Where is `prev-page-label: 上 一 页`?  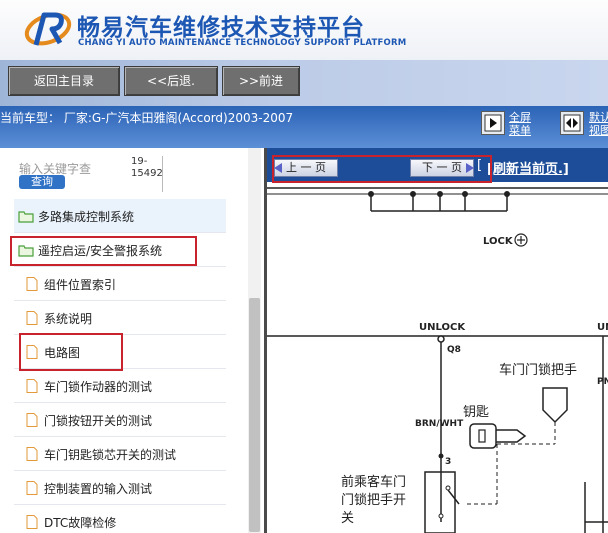 prev-page-label: 上 一 页 is located at coordinates (306, 167).